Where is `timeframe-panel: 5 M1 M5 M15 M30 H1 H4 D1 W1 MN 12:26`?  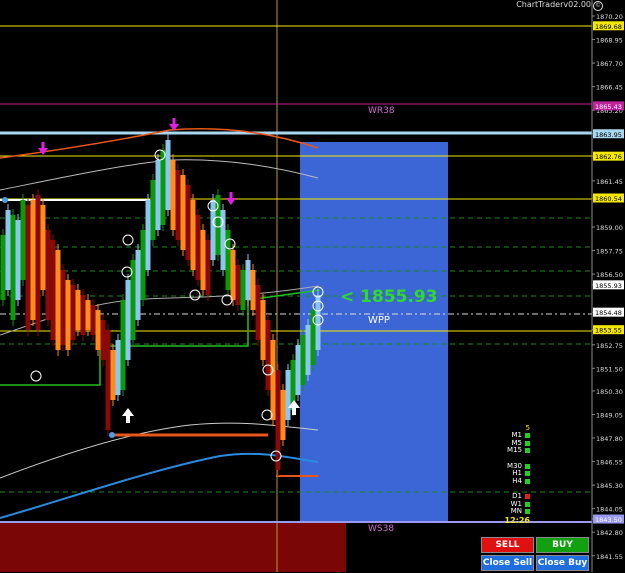 timeframe-panel: 5 M1 M5 M15 M30 H1 H4 D1 W1 MN 12:26 is located at coordinates (510, 474).